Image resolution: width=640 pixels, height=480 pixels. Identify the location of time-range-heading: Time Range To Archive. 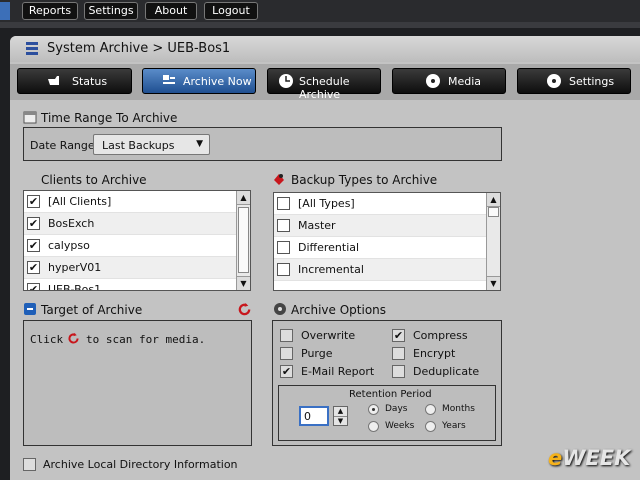
(109, 118).